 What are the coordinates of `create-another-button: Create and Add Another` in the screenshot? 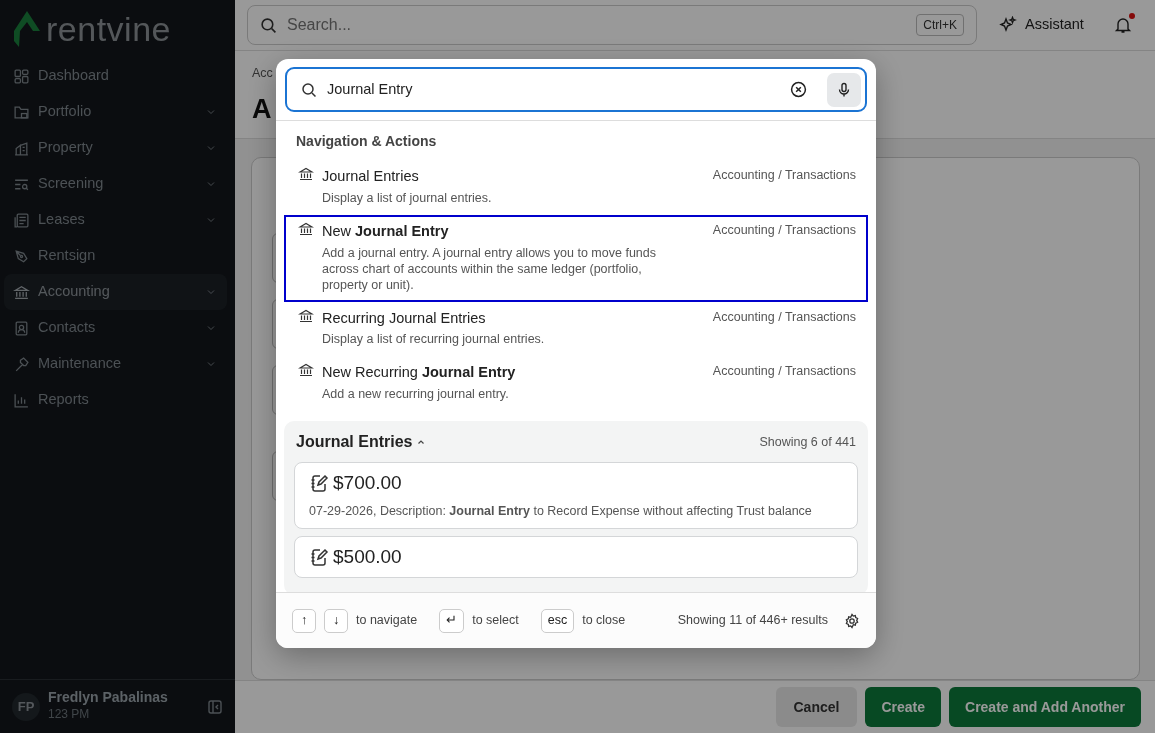 It's located at (1045, 707).